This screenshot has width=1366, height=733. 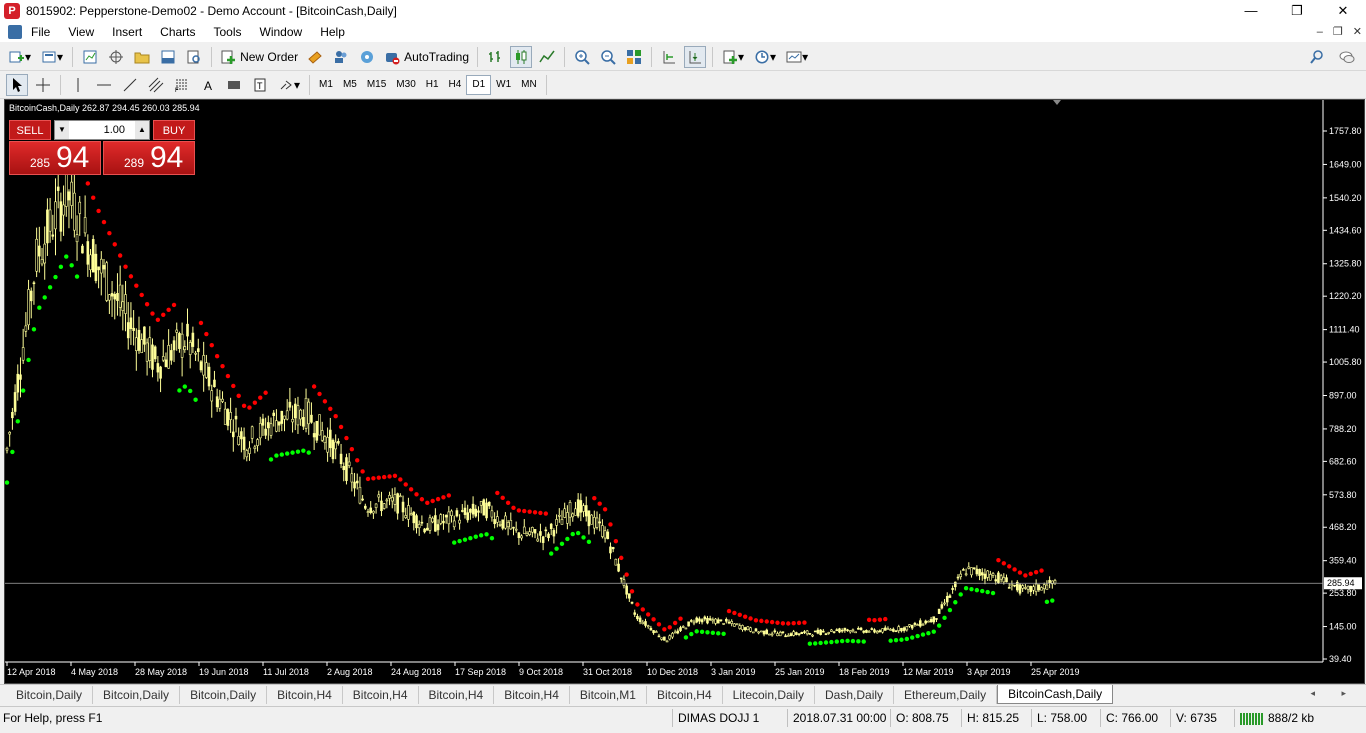 I want to click on terminal-button, so click(x=168, y=57).